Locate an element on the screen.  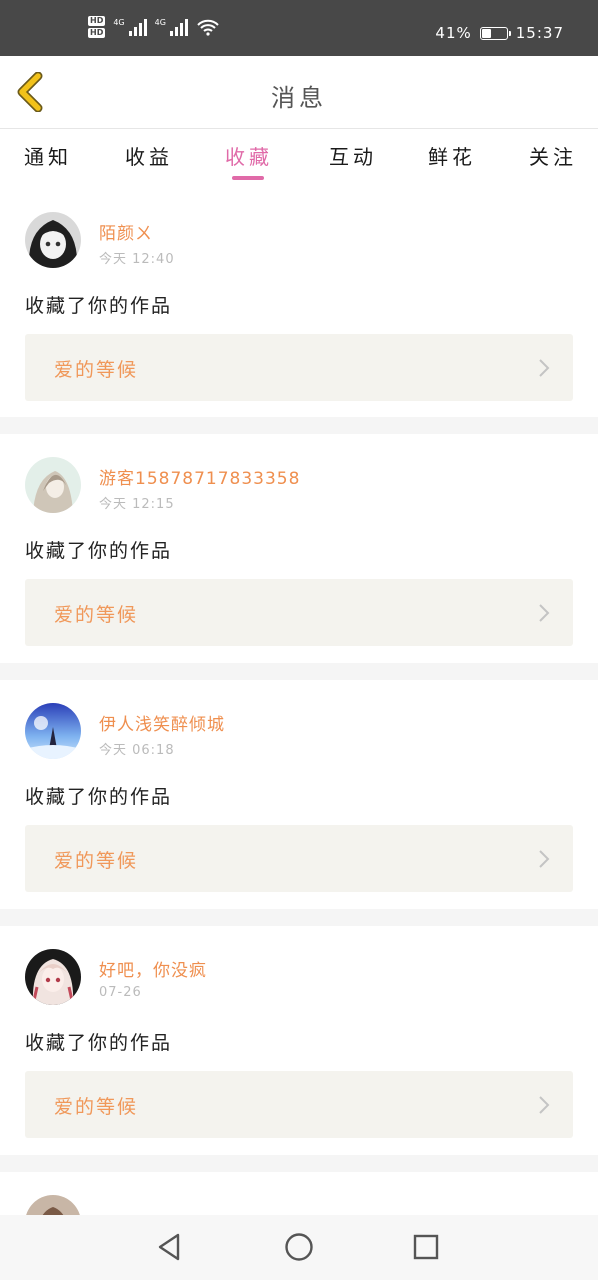
tab-earnings: 收益 is located at coordinates (149, 155).